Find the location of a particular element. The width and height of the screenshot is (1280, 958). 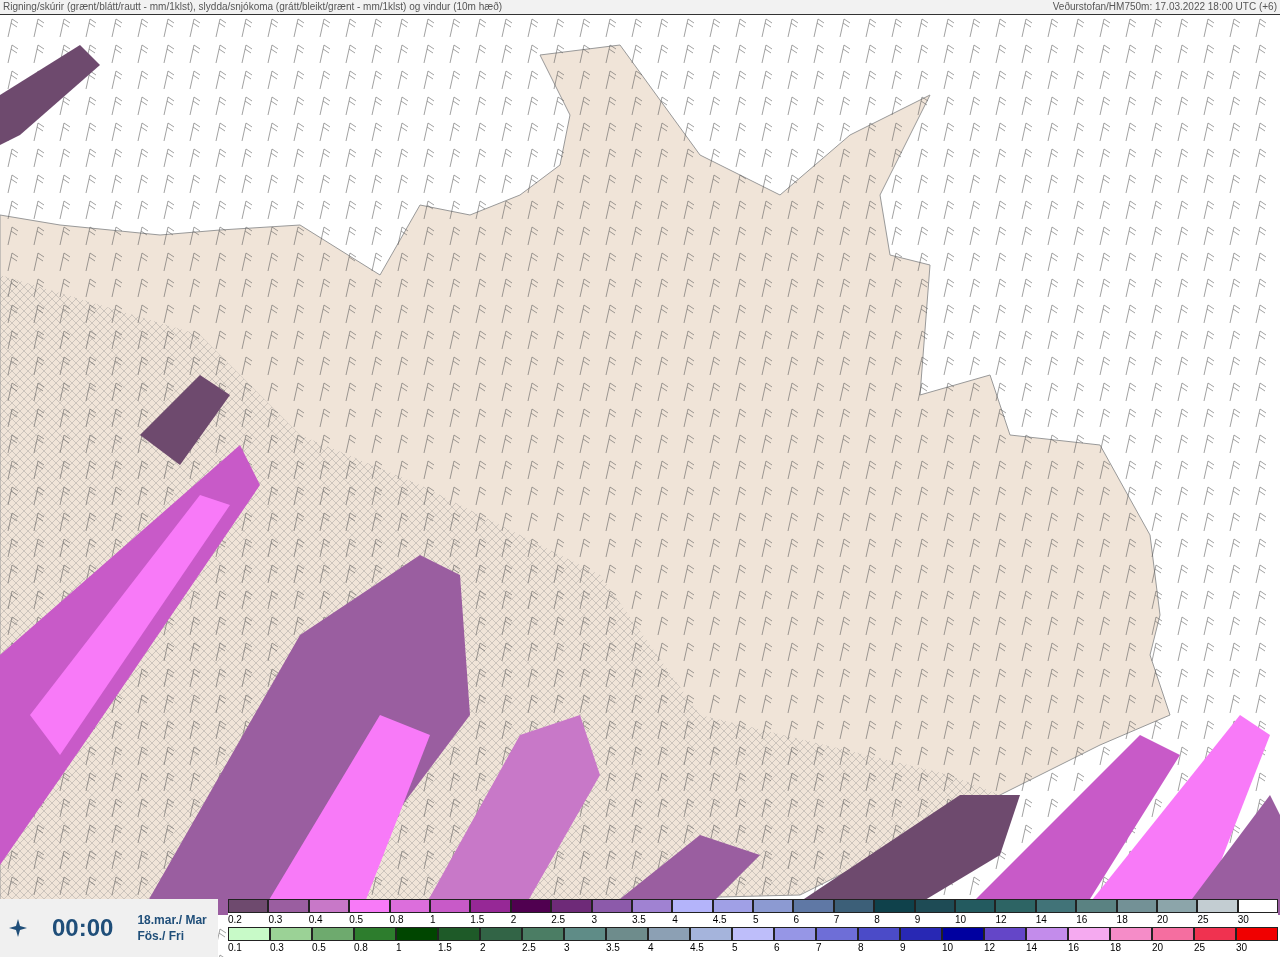

legend-value: 0.4 is located at coordinates (315, 919).